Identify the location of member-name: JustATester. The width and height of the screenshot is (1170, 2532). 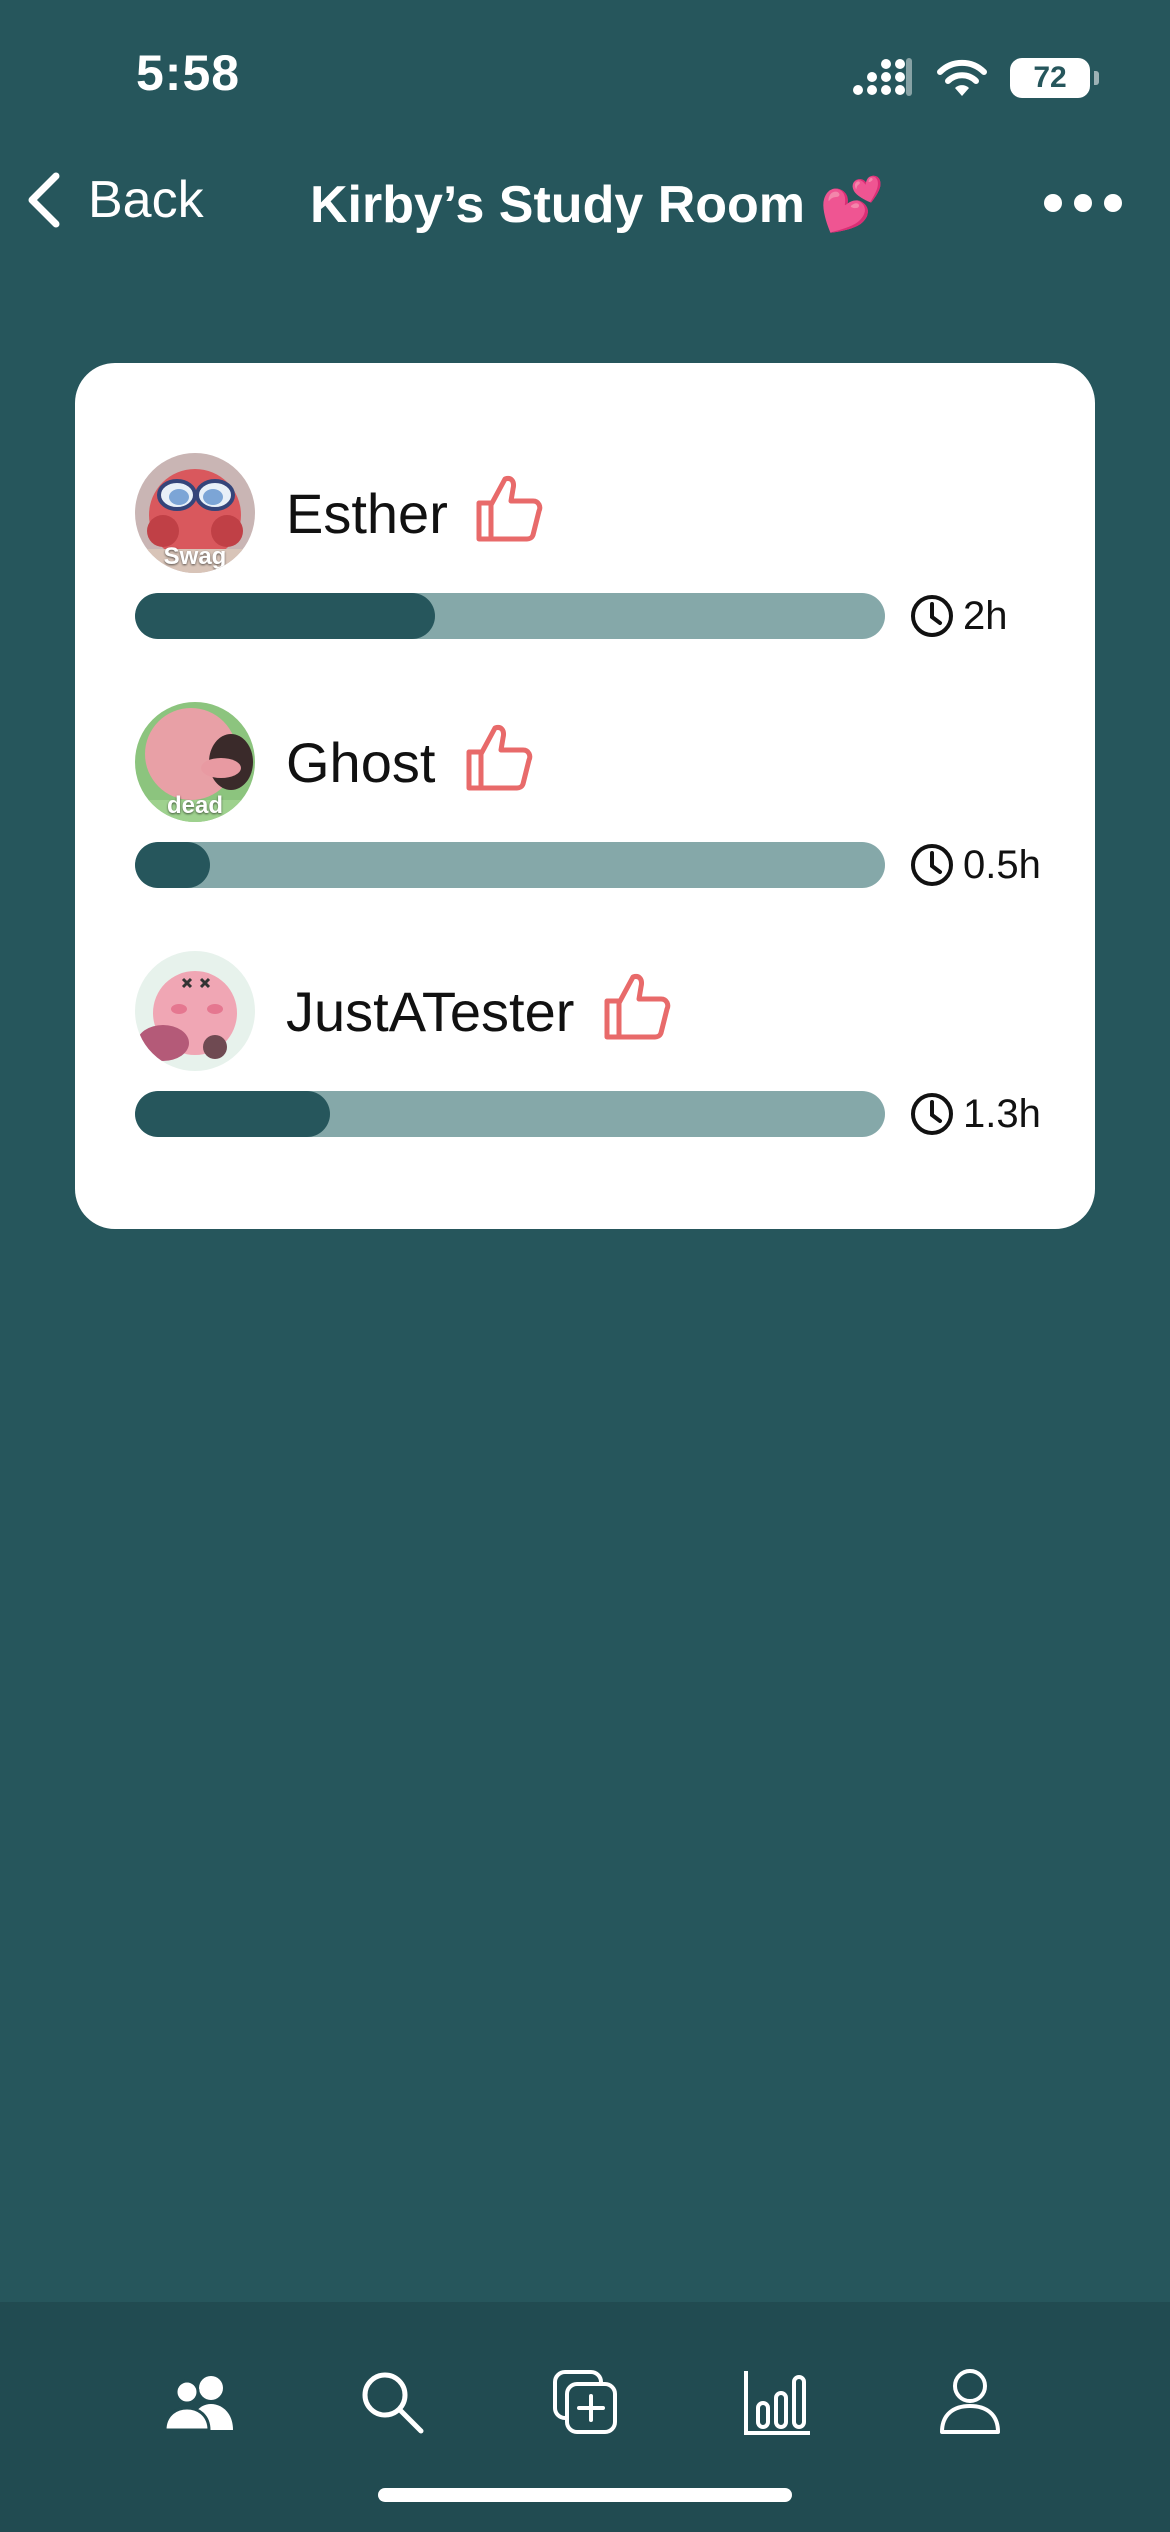
(430, 1011).